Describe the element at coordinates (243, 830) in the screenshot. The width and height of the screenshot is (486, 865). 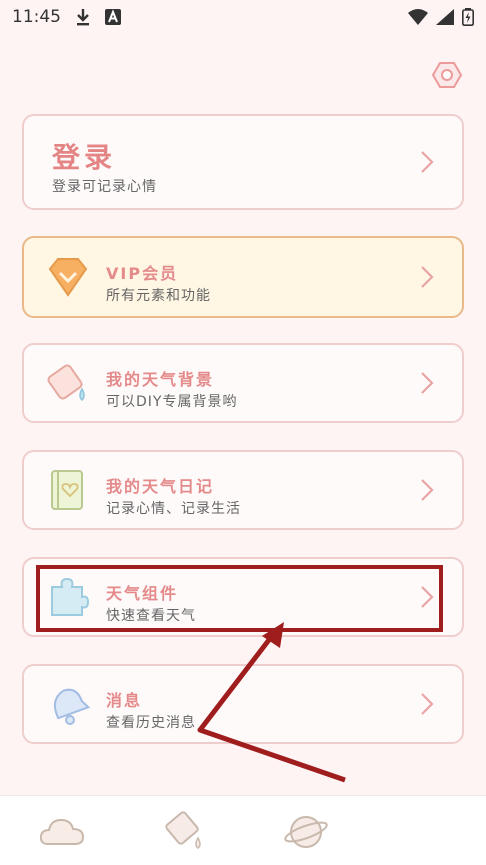
I see `bottom-tab-bar` at that location.